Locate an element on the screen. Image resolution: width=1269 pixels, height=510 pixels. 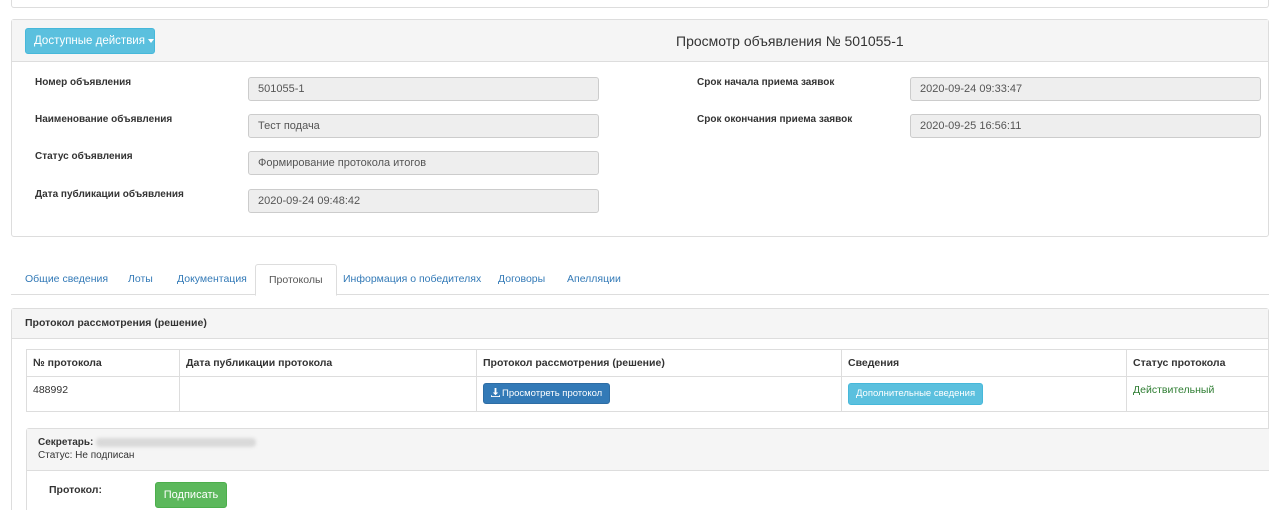
col-publication-date: Дата публикации протокола is located at coordinates (328, 363).